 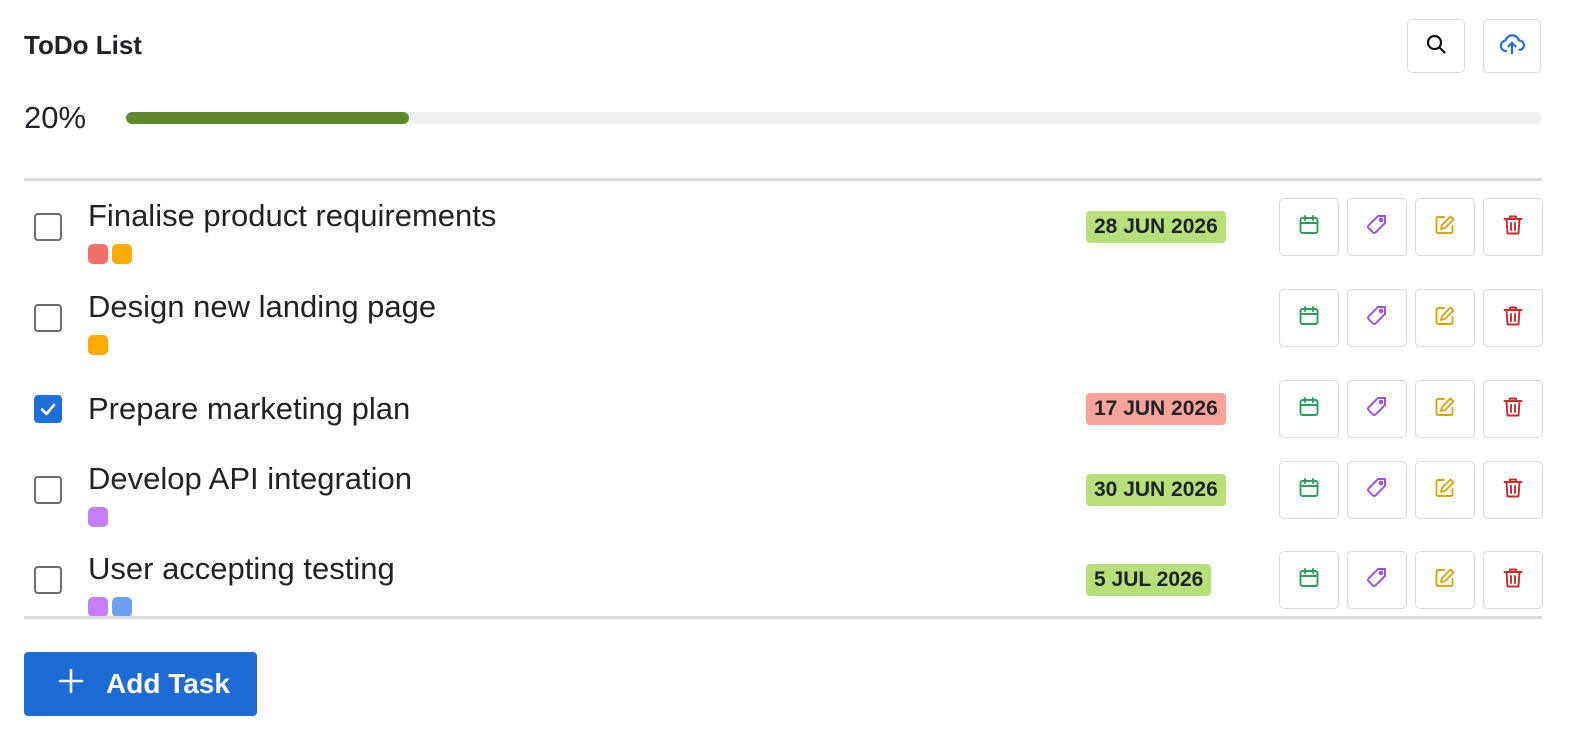 What do you see at coordinates (168, 683) in the screenshot?
I see `add-task-label: Add Task` at bounding box center [168, 683].